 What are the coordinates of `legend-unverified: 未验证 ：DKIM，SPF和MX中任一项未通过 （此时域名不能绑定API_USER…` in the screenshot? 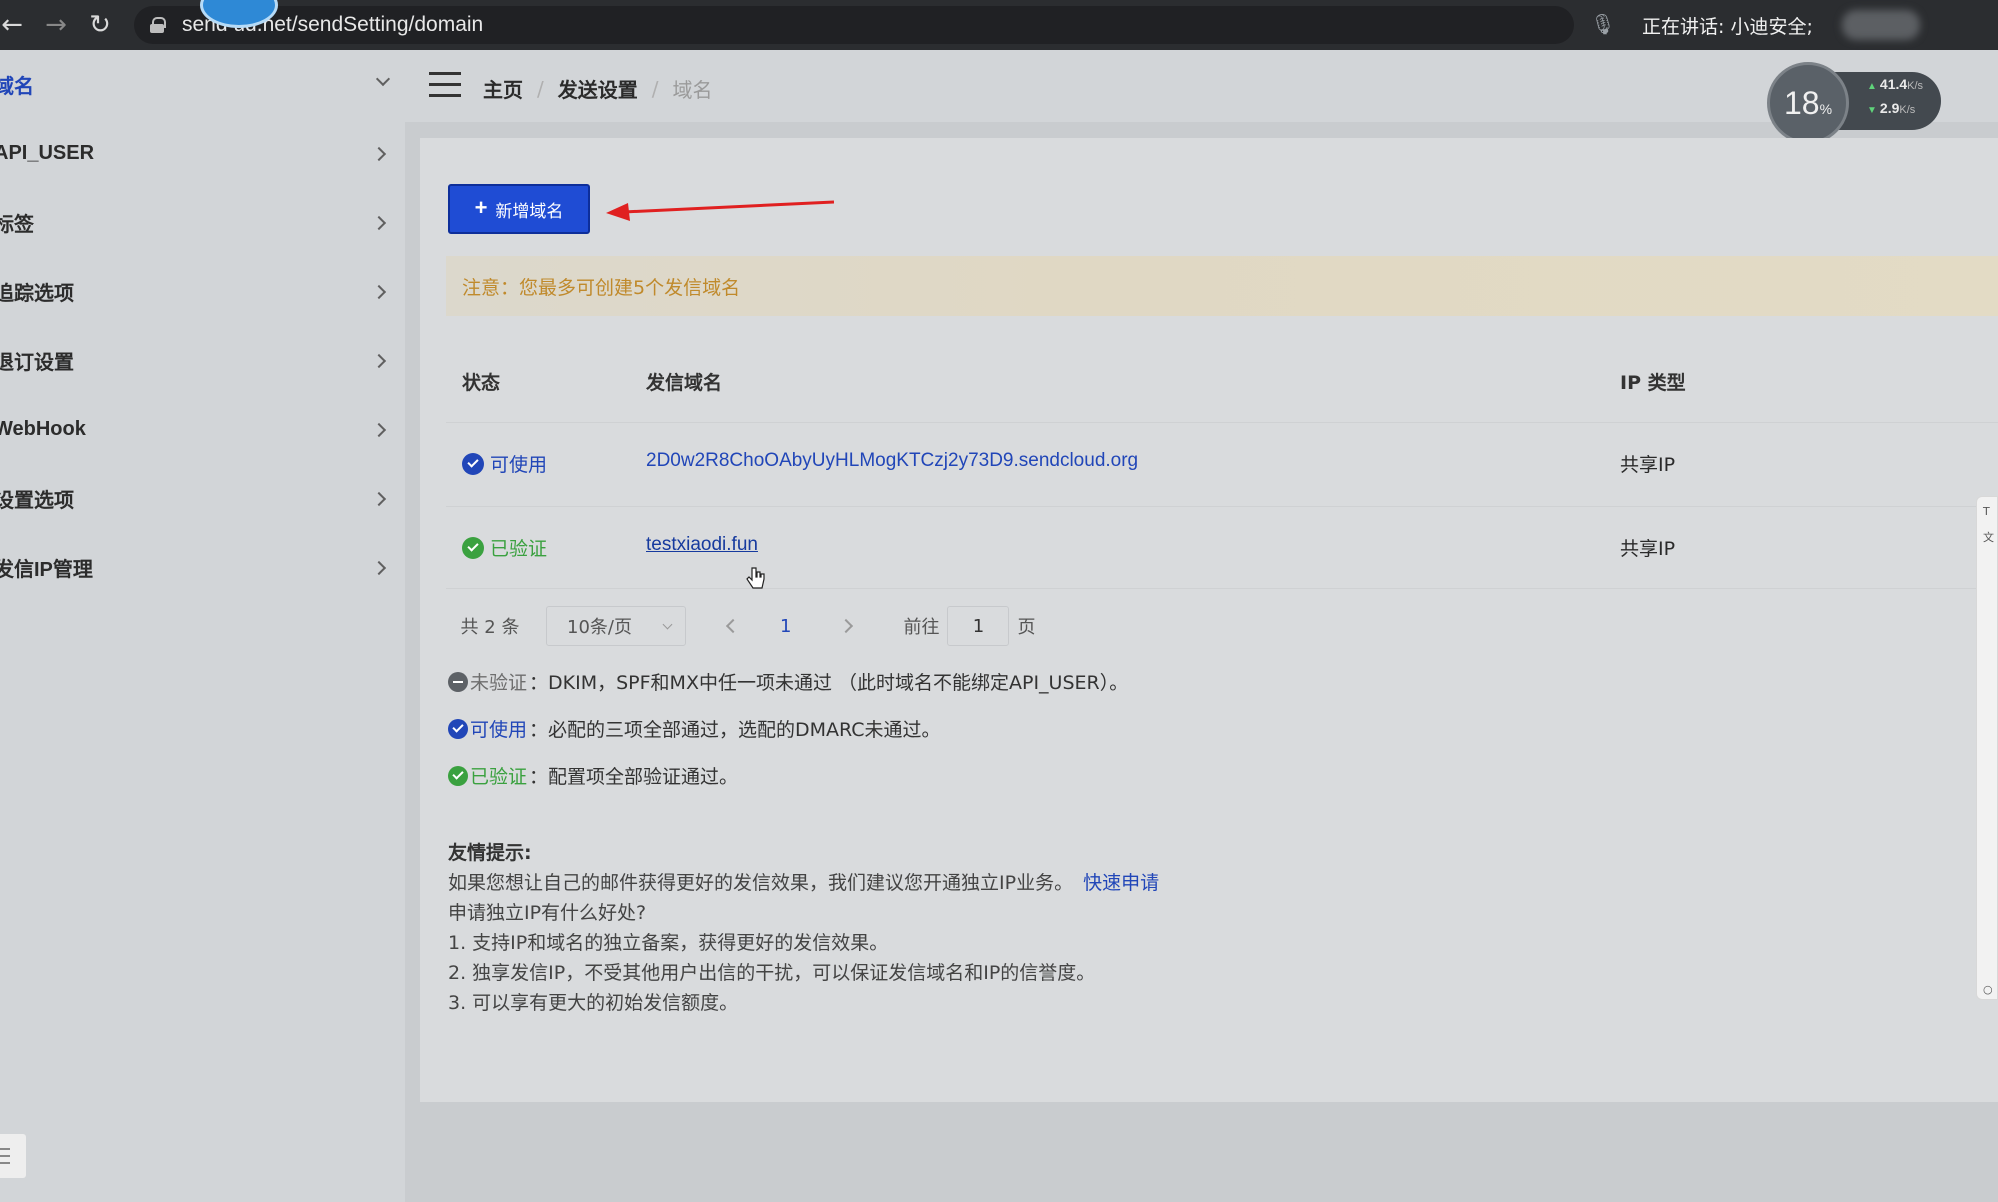 It's located at (788, 681).